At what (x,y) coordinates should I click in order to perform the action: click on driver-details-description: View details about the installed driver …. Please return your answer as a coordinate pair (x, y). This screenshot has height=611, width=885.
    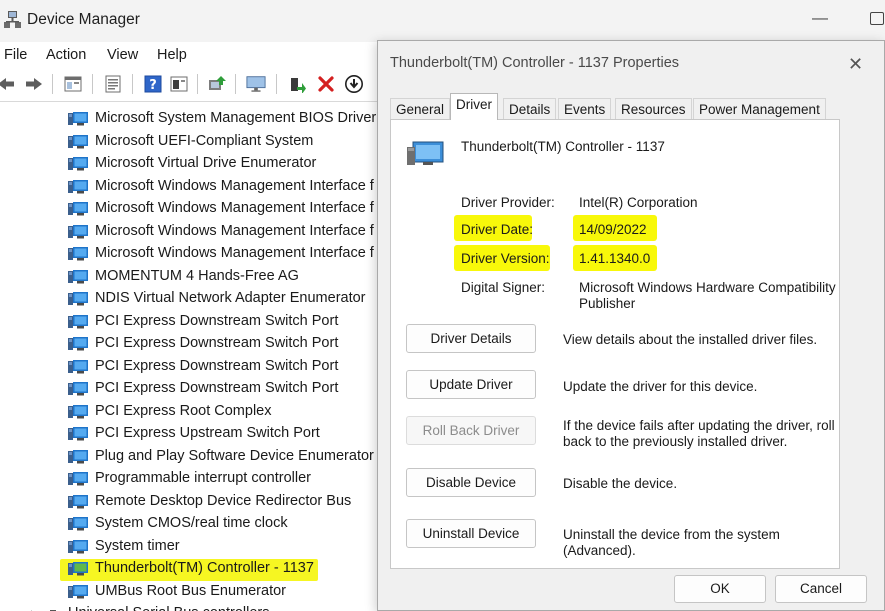
    Looking at the image, I should click on (690, 339).